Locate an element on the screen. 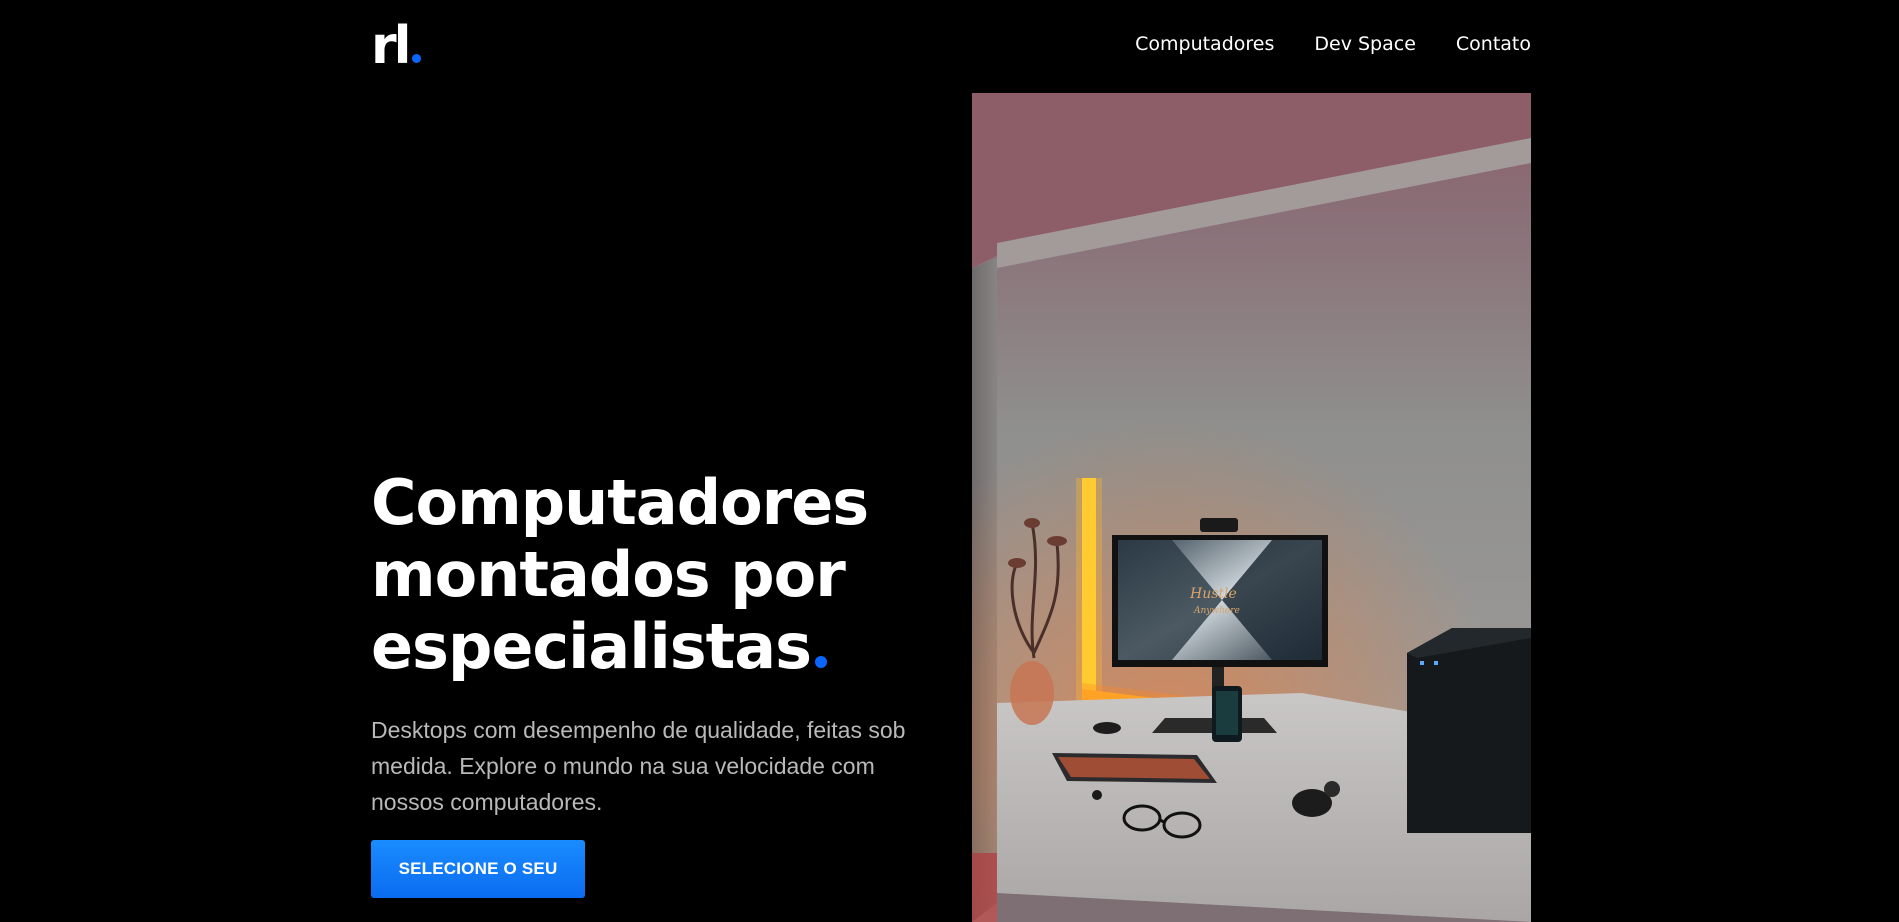 The height and width of the screenshot is (922, 1899). nav-link-dev-space: Dev Space is located at coordinates (1365, 44).